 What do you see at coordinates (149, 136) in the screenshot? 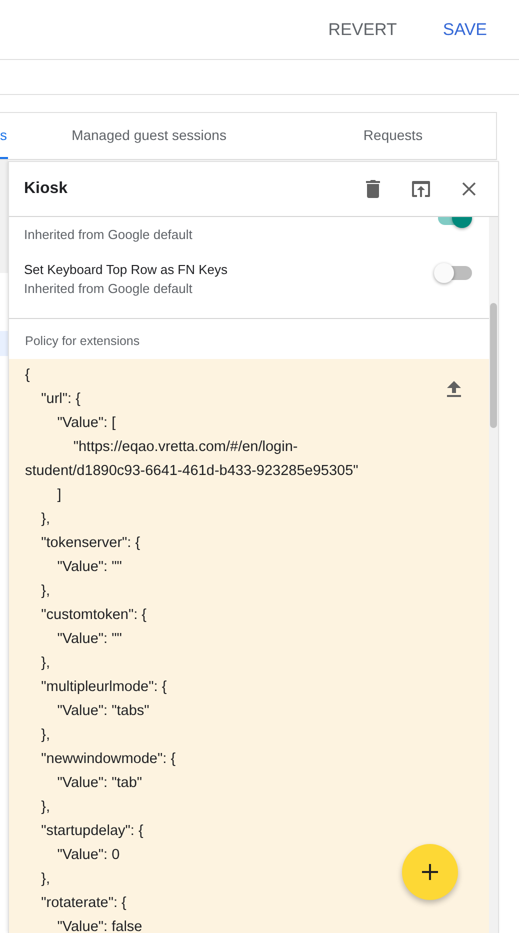
I see `tab: Managed guest sessions` at bounding box center [149, 136].